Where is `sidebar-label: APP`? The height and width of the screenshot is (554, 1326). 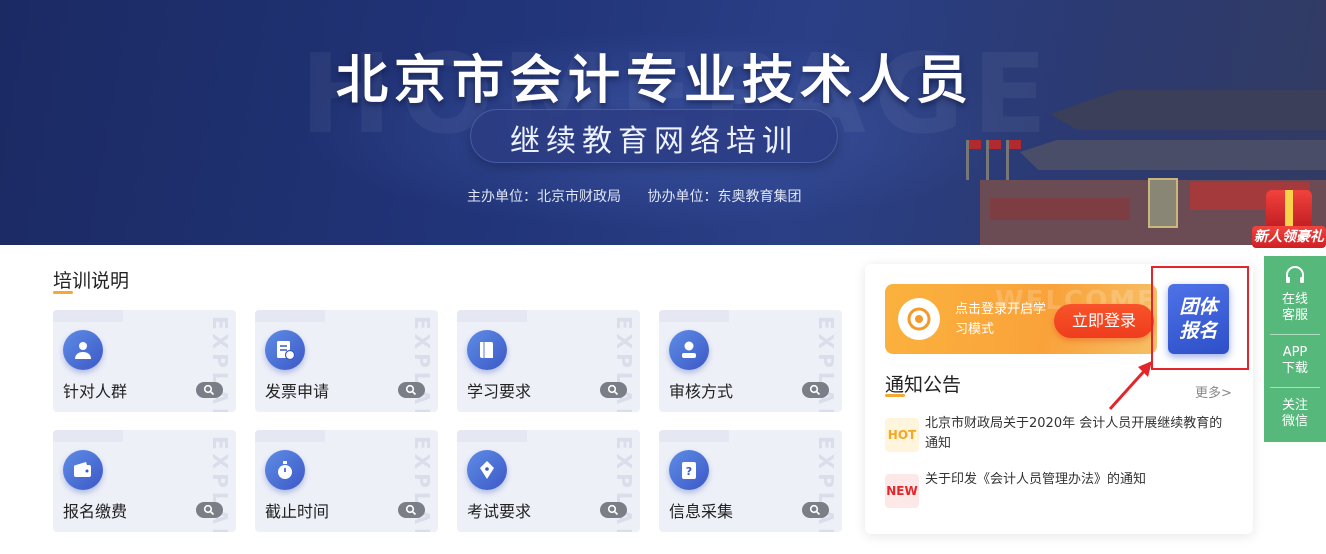
sidebar-label: APP is located at coordinates (1295, 352).